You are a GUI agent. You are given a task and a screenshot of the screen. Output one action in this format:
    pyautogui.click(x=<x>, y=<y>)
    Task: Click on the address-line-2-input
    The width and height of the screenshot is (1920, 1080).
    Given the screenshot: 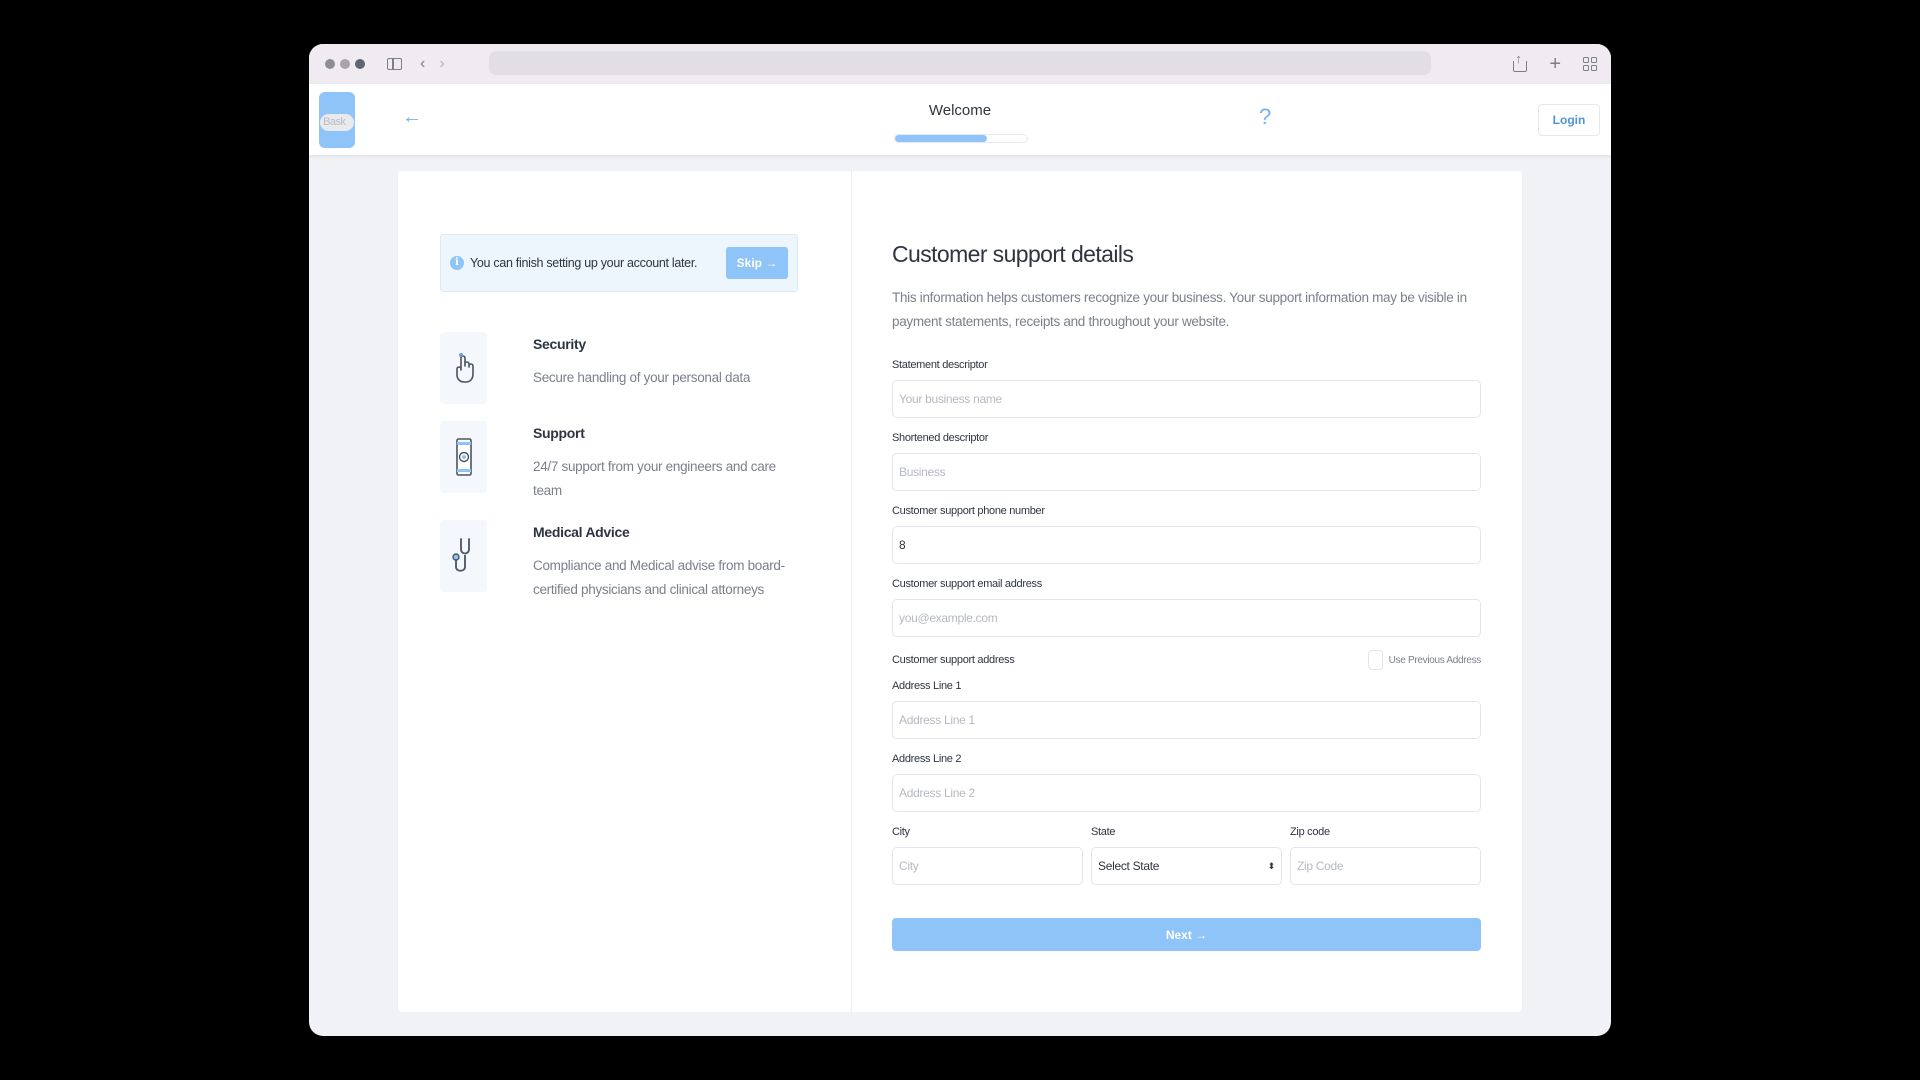 What is the action you would take?
    pyautogui.click(x=1186, y=793)
    